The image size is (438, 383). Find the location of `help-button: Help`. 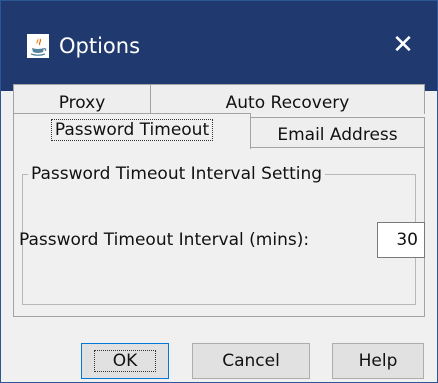

help-button: Help is located at coordinates (378, 361).